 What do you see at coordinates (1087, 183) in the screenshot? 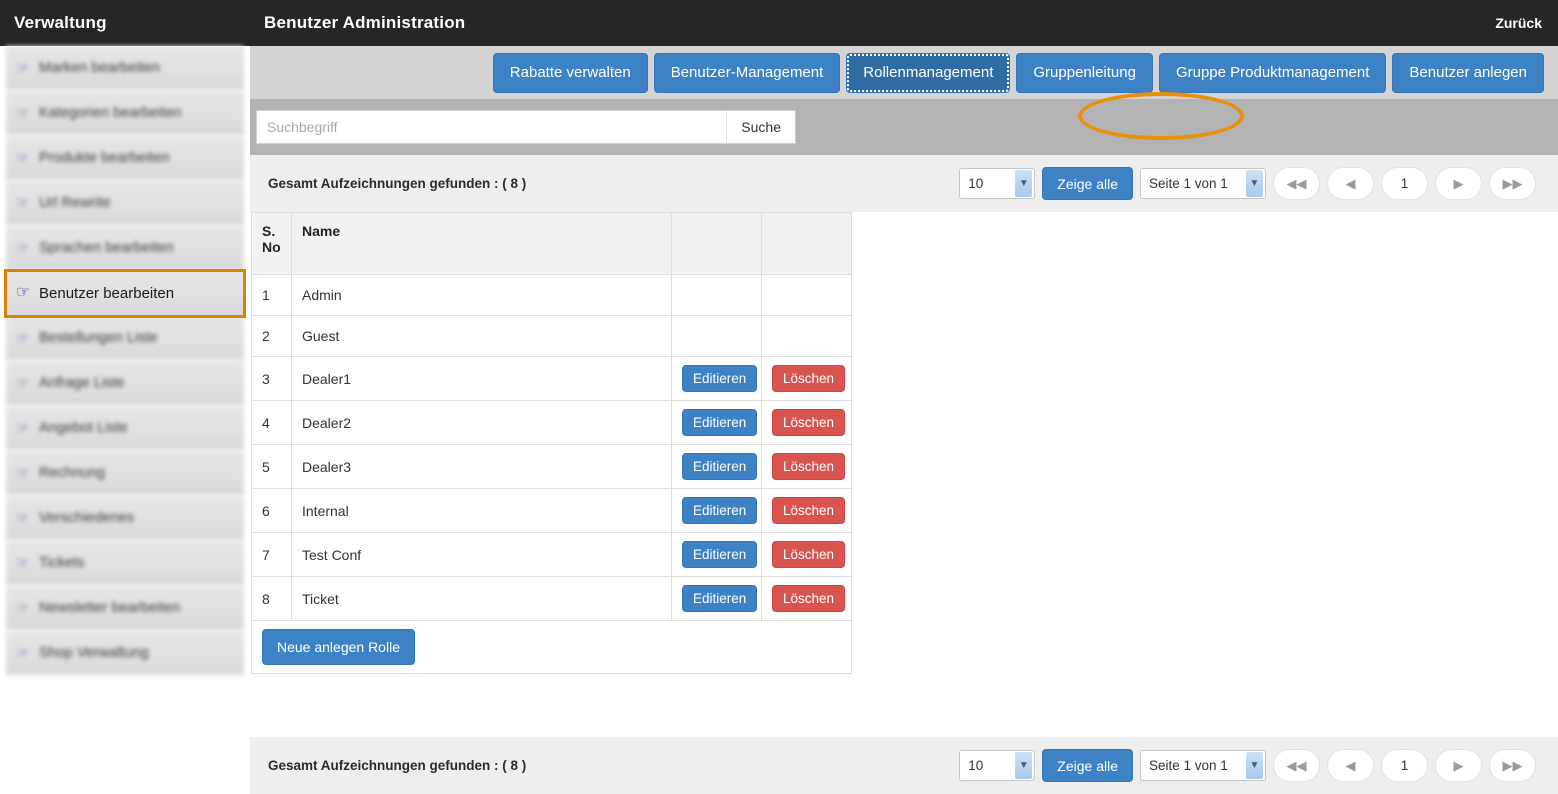
I see `show-all-button-top: Zeige alle` at bounding box center [1087, 183].